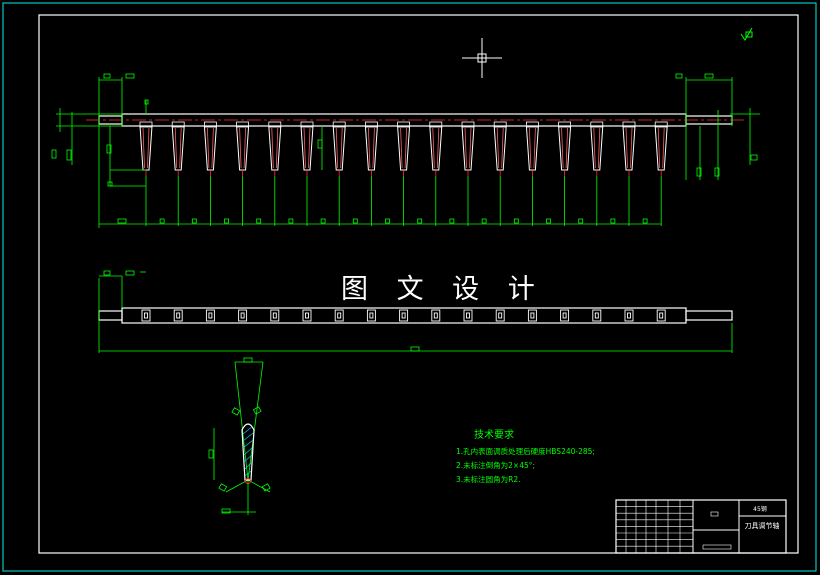 The height and width of the screenshot is (575, 820). What do you see at coordinates (482, 58) in the screenshot?
I see `crosshair-cursor-icon` at bounding box center [482, 58].